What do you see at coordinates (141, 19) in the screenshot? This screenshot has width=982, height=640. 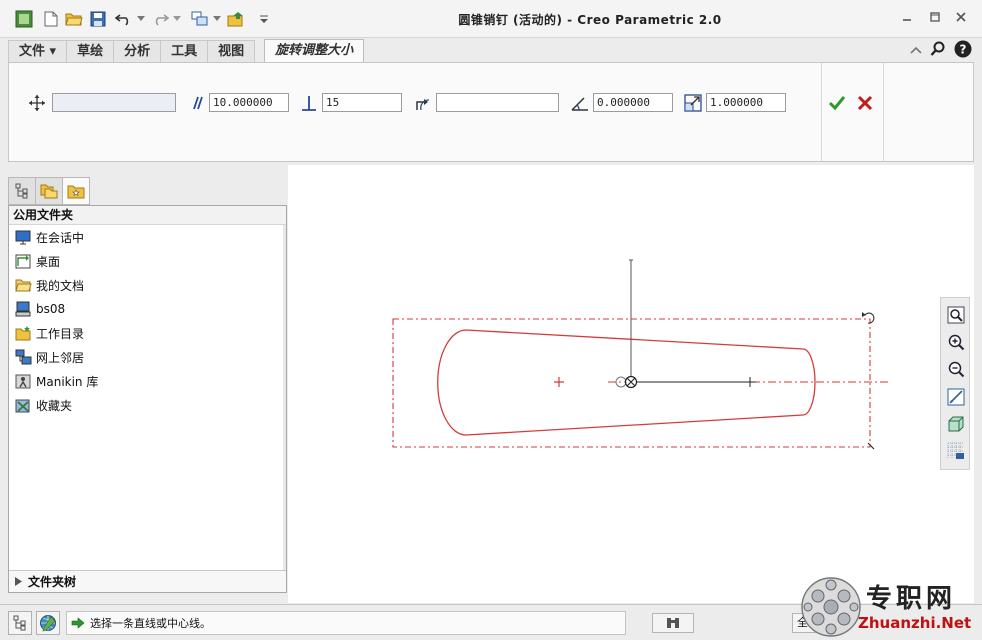 I see `undo-dropdown-icon` at bounding box center [141, 19].